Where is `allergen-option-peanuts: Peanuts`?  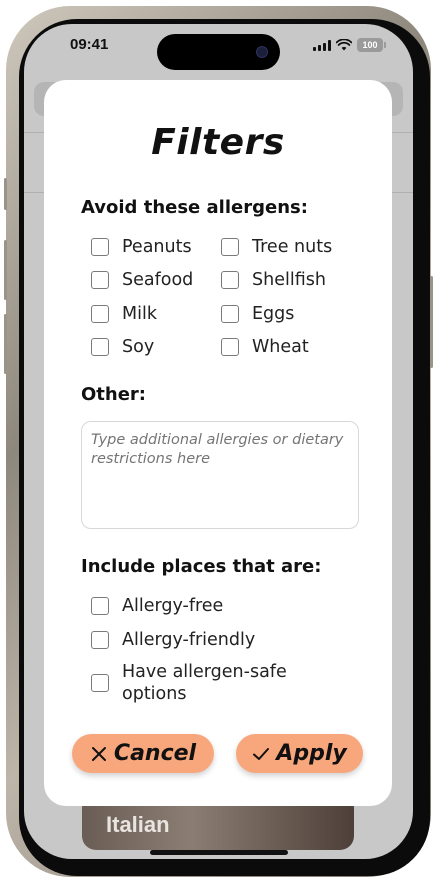
allergen-option-peanuts: Peanuts is located at coordinates (141, 247).